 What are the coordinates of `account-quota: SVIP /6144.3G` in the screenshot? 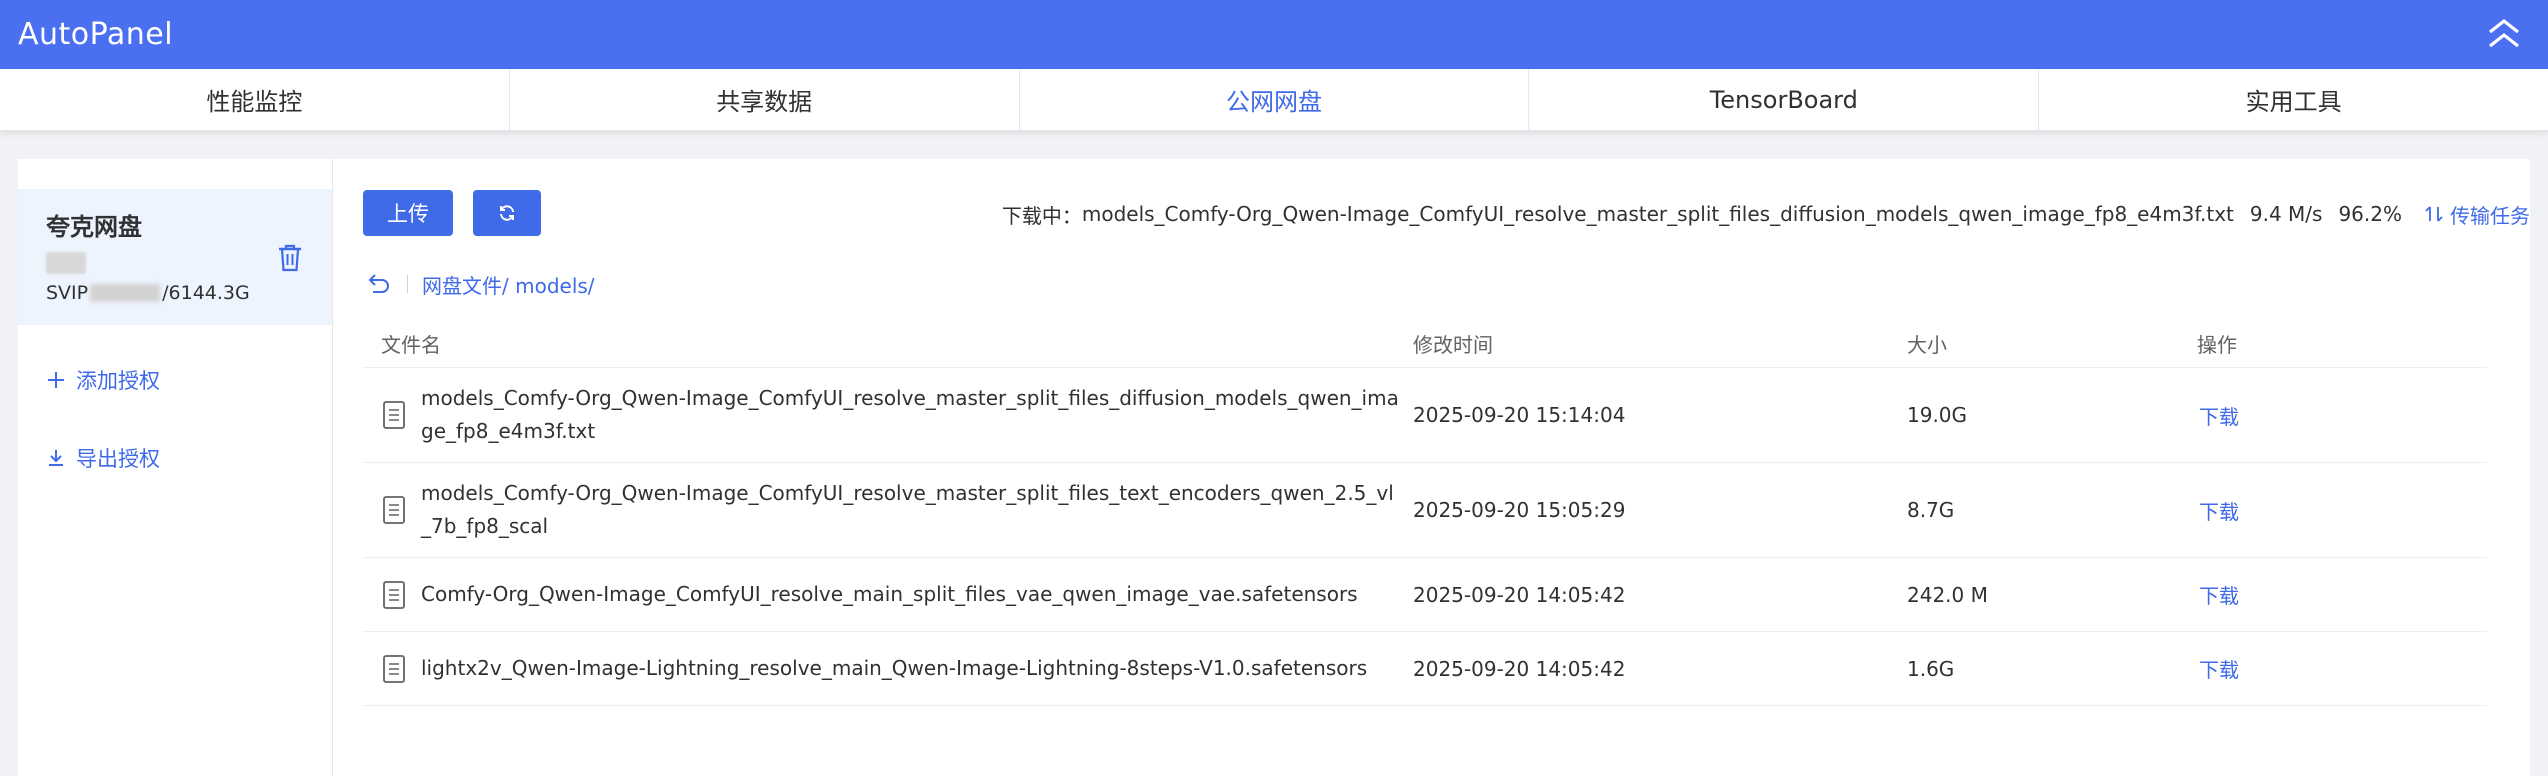 It's located at (175, 293).